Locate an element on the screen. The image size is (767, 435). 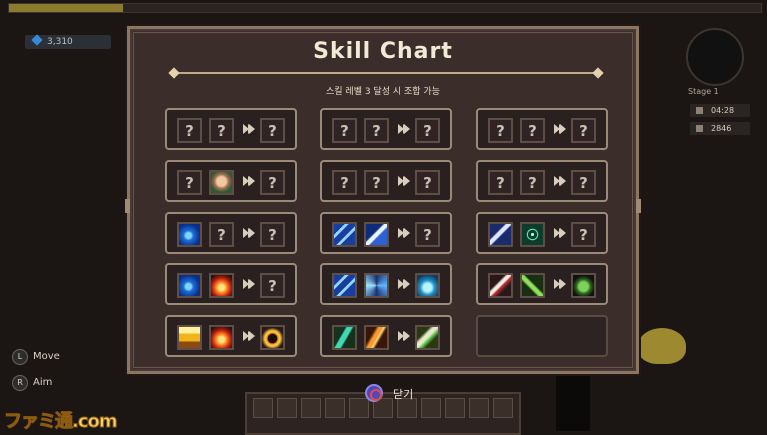
xp-bar is located at coordinates (385, 8).